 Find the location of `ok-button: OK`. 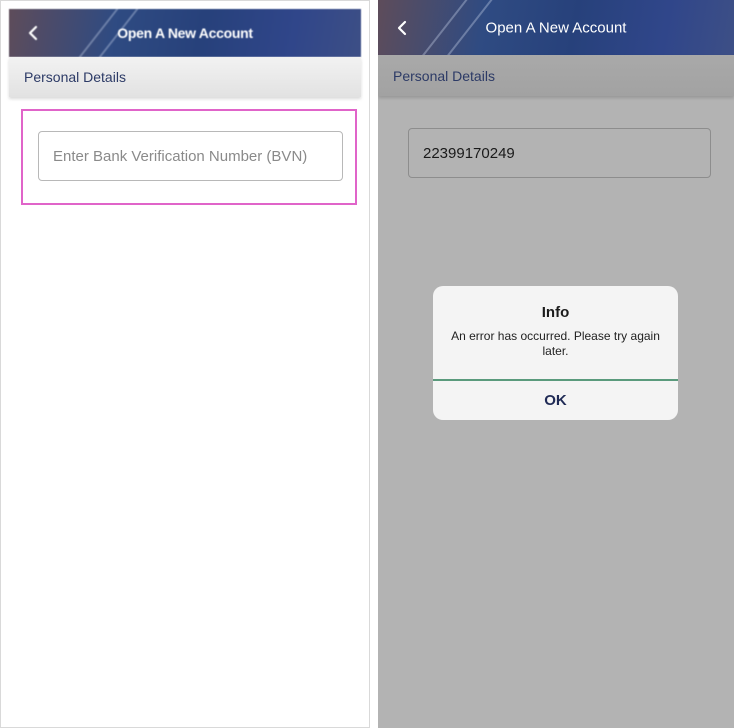

ok-button: OK is located at coordinates (555, 400).